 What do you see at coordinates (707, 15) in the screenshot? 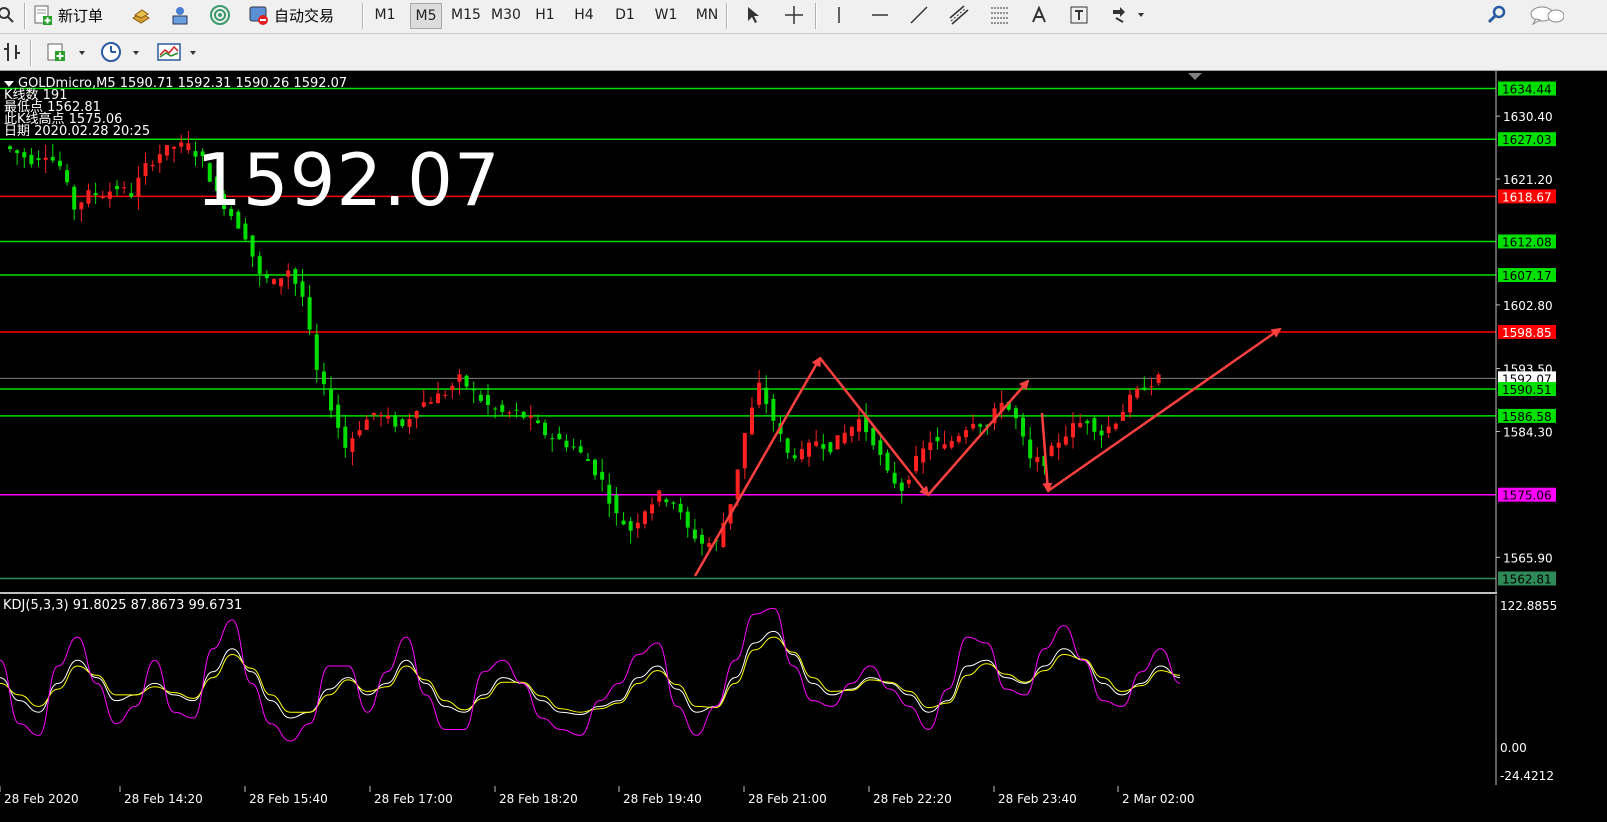
I see `timeframe-mn-button: MN` at bounding box center [707, 15].